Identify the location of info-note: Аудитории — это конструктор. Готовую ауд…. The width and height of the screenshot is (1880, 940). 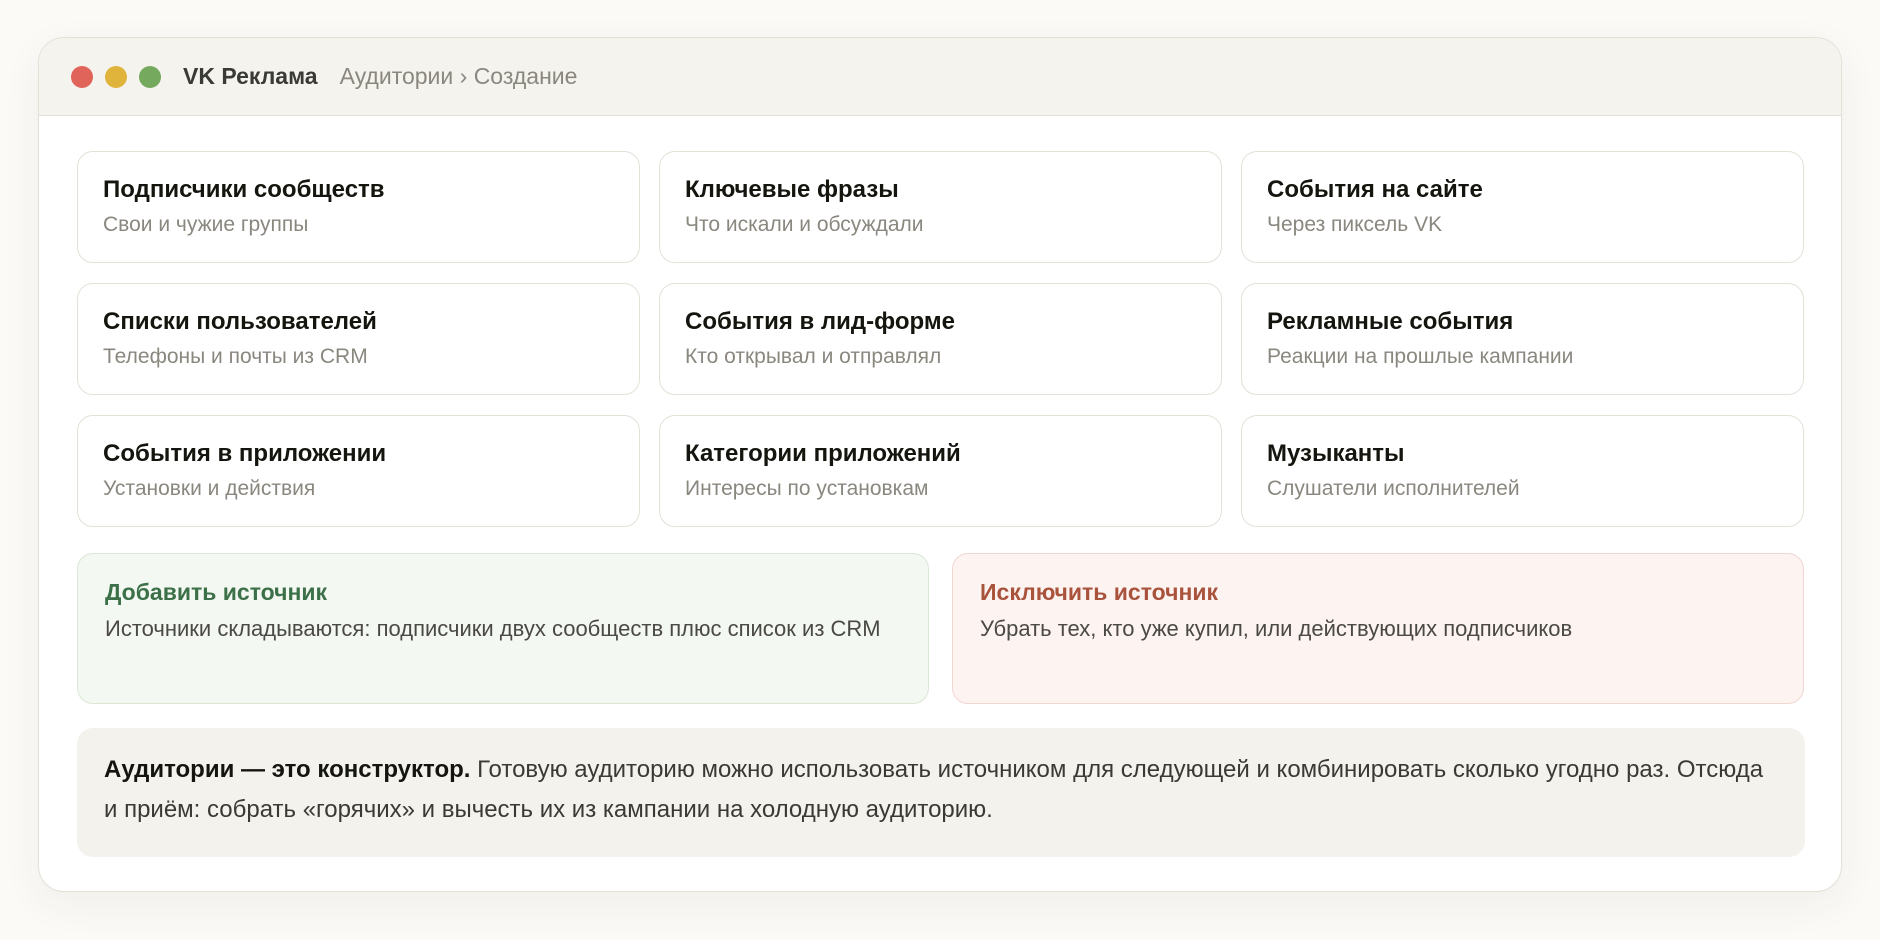
(941, 792).